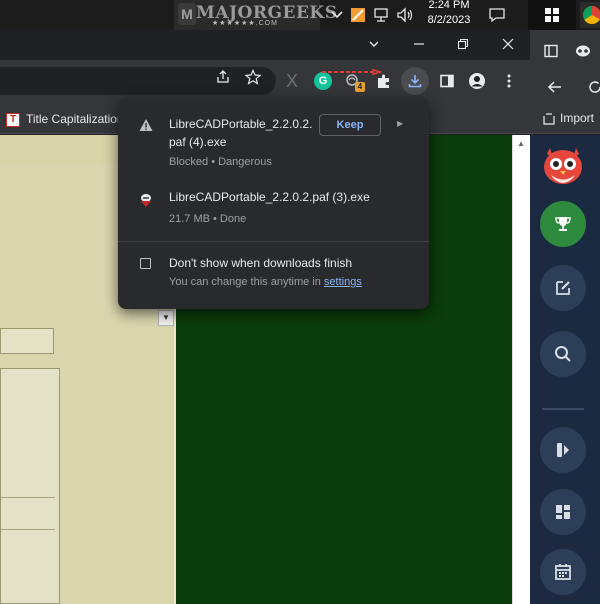 The image size is (600, 604). What do you see at coordinates (563, 409) in the screenshot?
I see `side-panel-divider` at bounding box center [563, 409].